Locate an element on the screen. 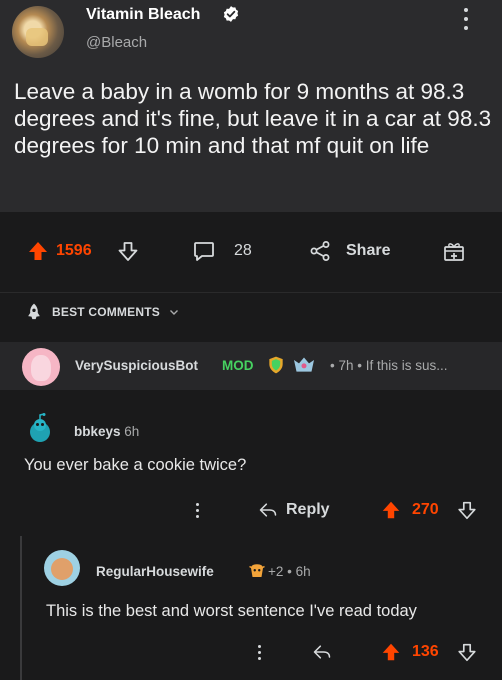  share-button: Share is located at coordinates (349, 251).